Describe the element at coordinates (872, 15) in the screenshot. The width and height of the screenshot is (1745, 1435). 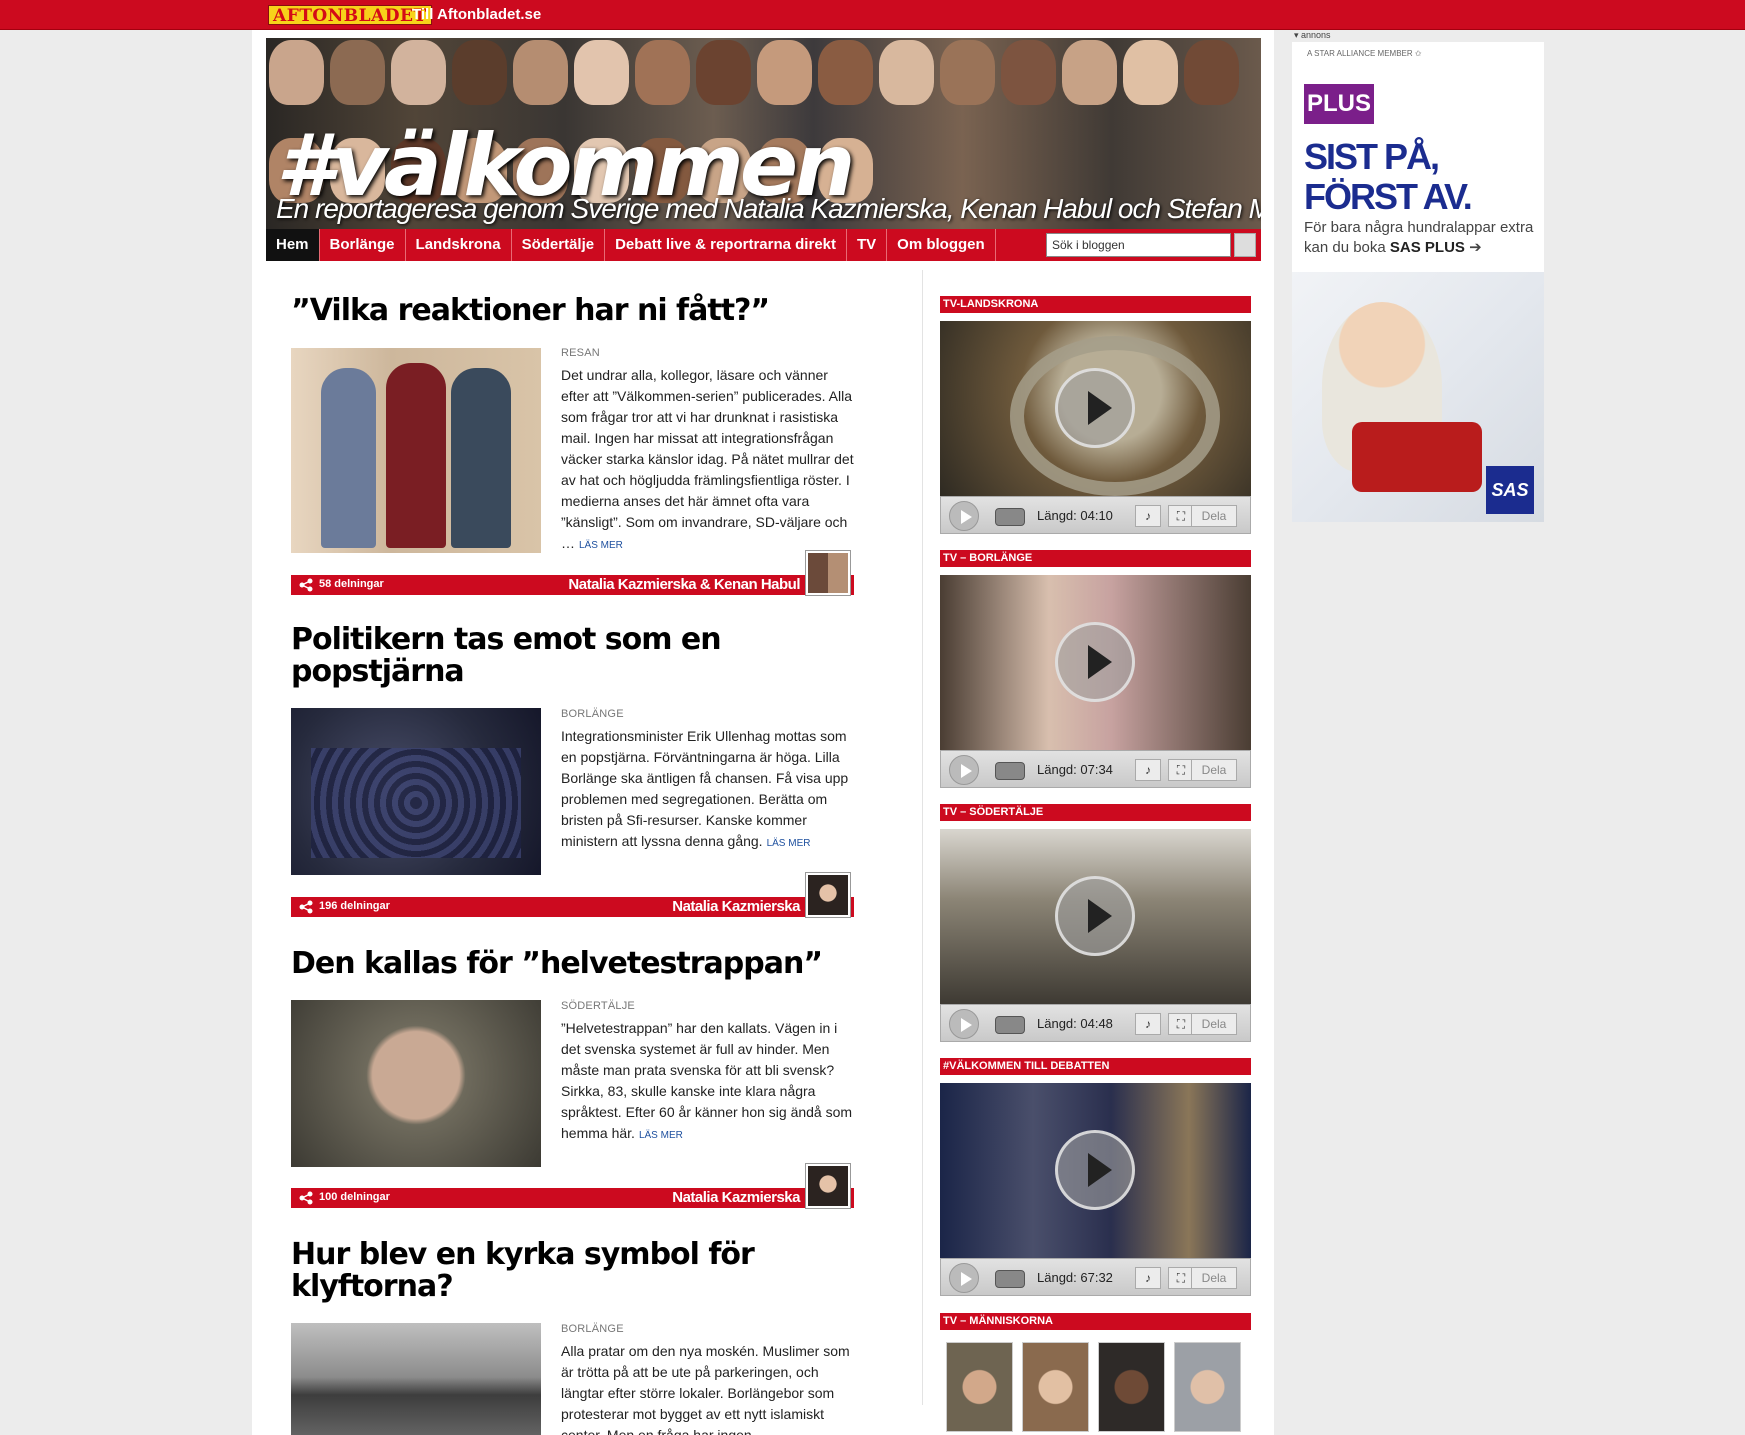
I see `top-bar: AFTONBLADET Till Aftonbladet.se` at that location.